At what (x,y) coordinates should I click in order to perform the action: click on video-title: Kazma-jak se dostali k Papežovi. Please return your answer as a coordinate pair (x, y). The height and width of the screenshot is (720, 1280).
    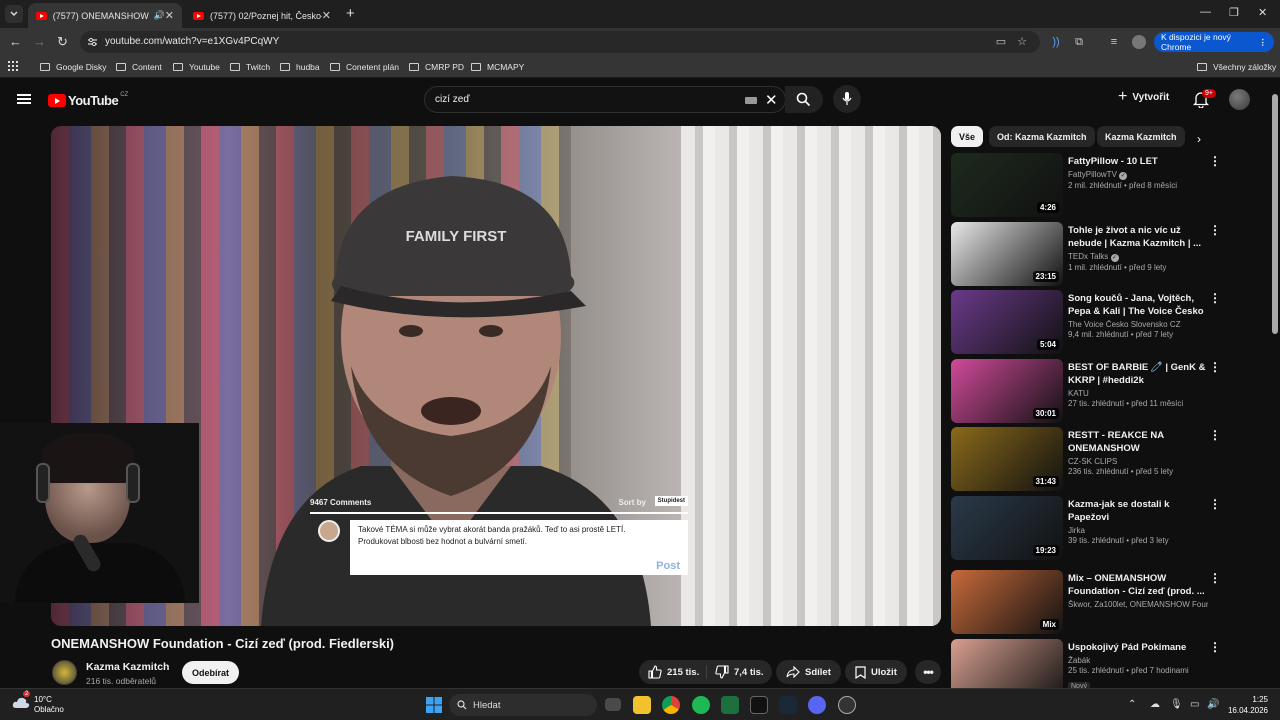
    Looking at the image, I should click on (1138, 511).